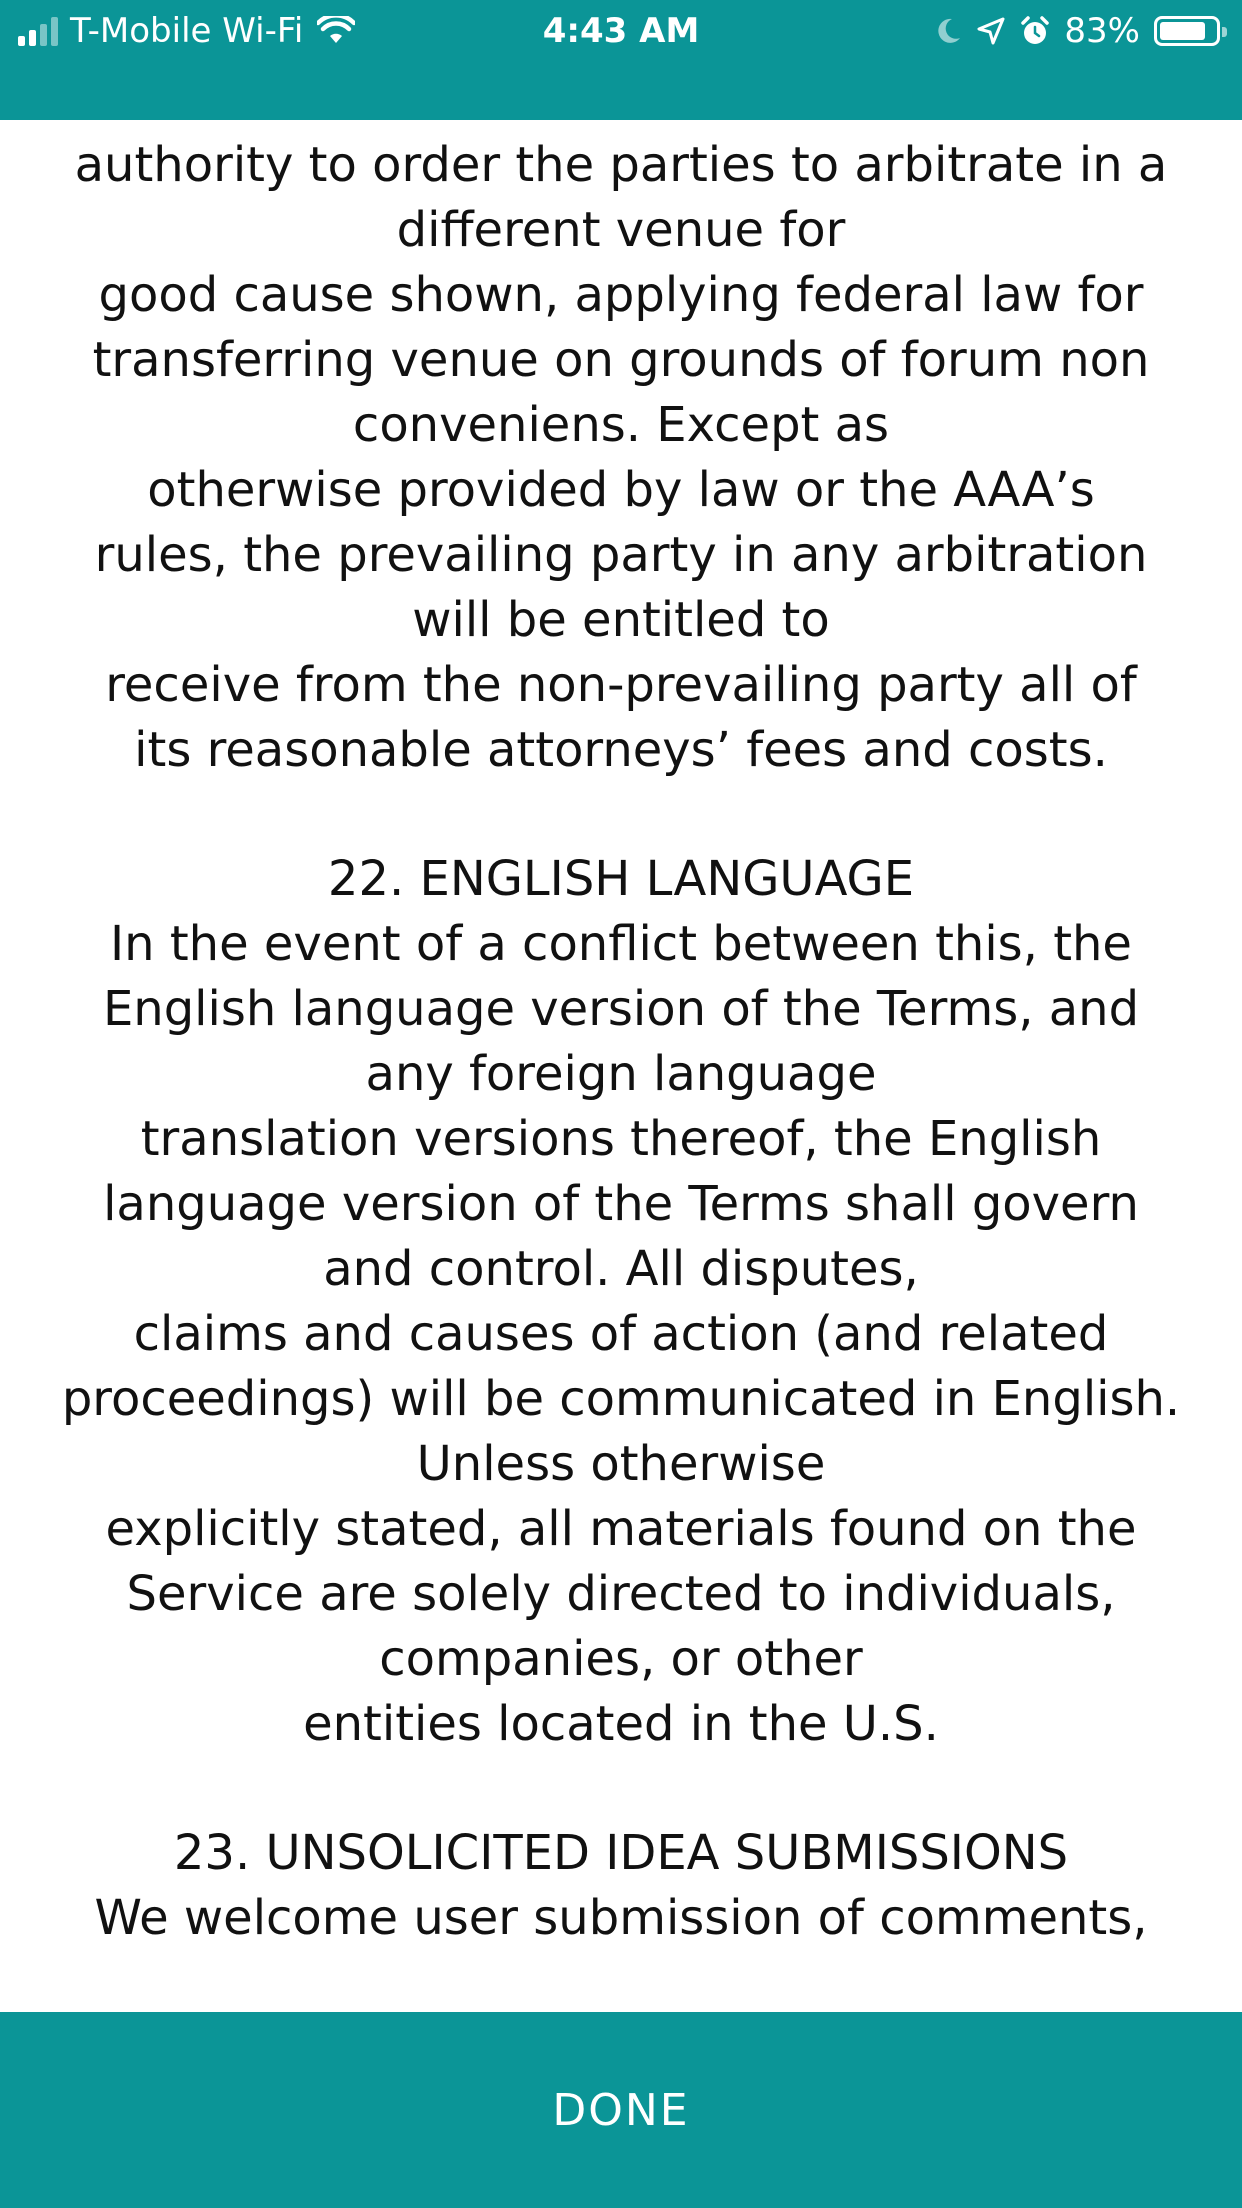 The height and width of the screenshot is (2208, 1242). Describe the element at coordinates (1102, 31) in the screenshot. I see `battery-percentage: 83%` at that location.